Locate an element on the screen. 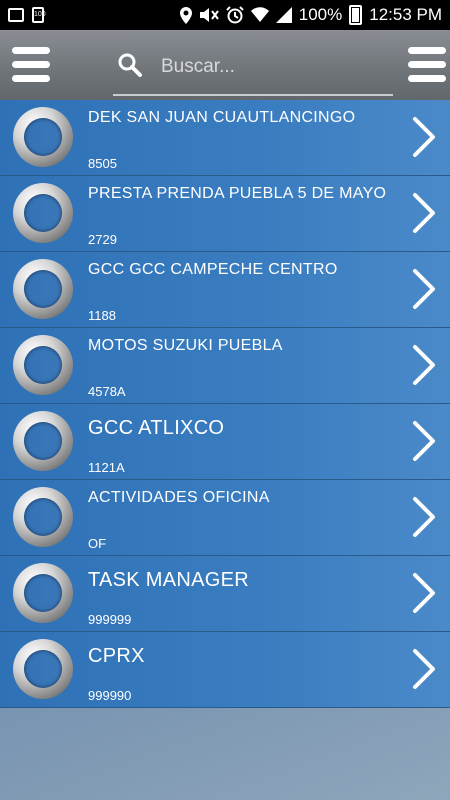 Image resolution: width=450 pixels, height=800 pixels. item-title: ACTIVIDADES OFICINA is located at coordinates (179, 497).